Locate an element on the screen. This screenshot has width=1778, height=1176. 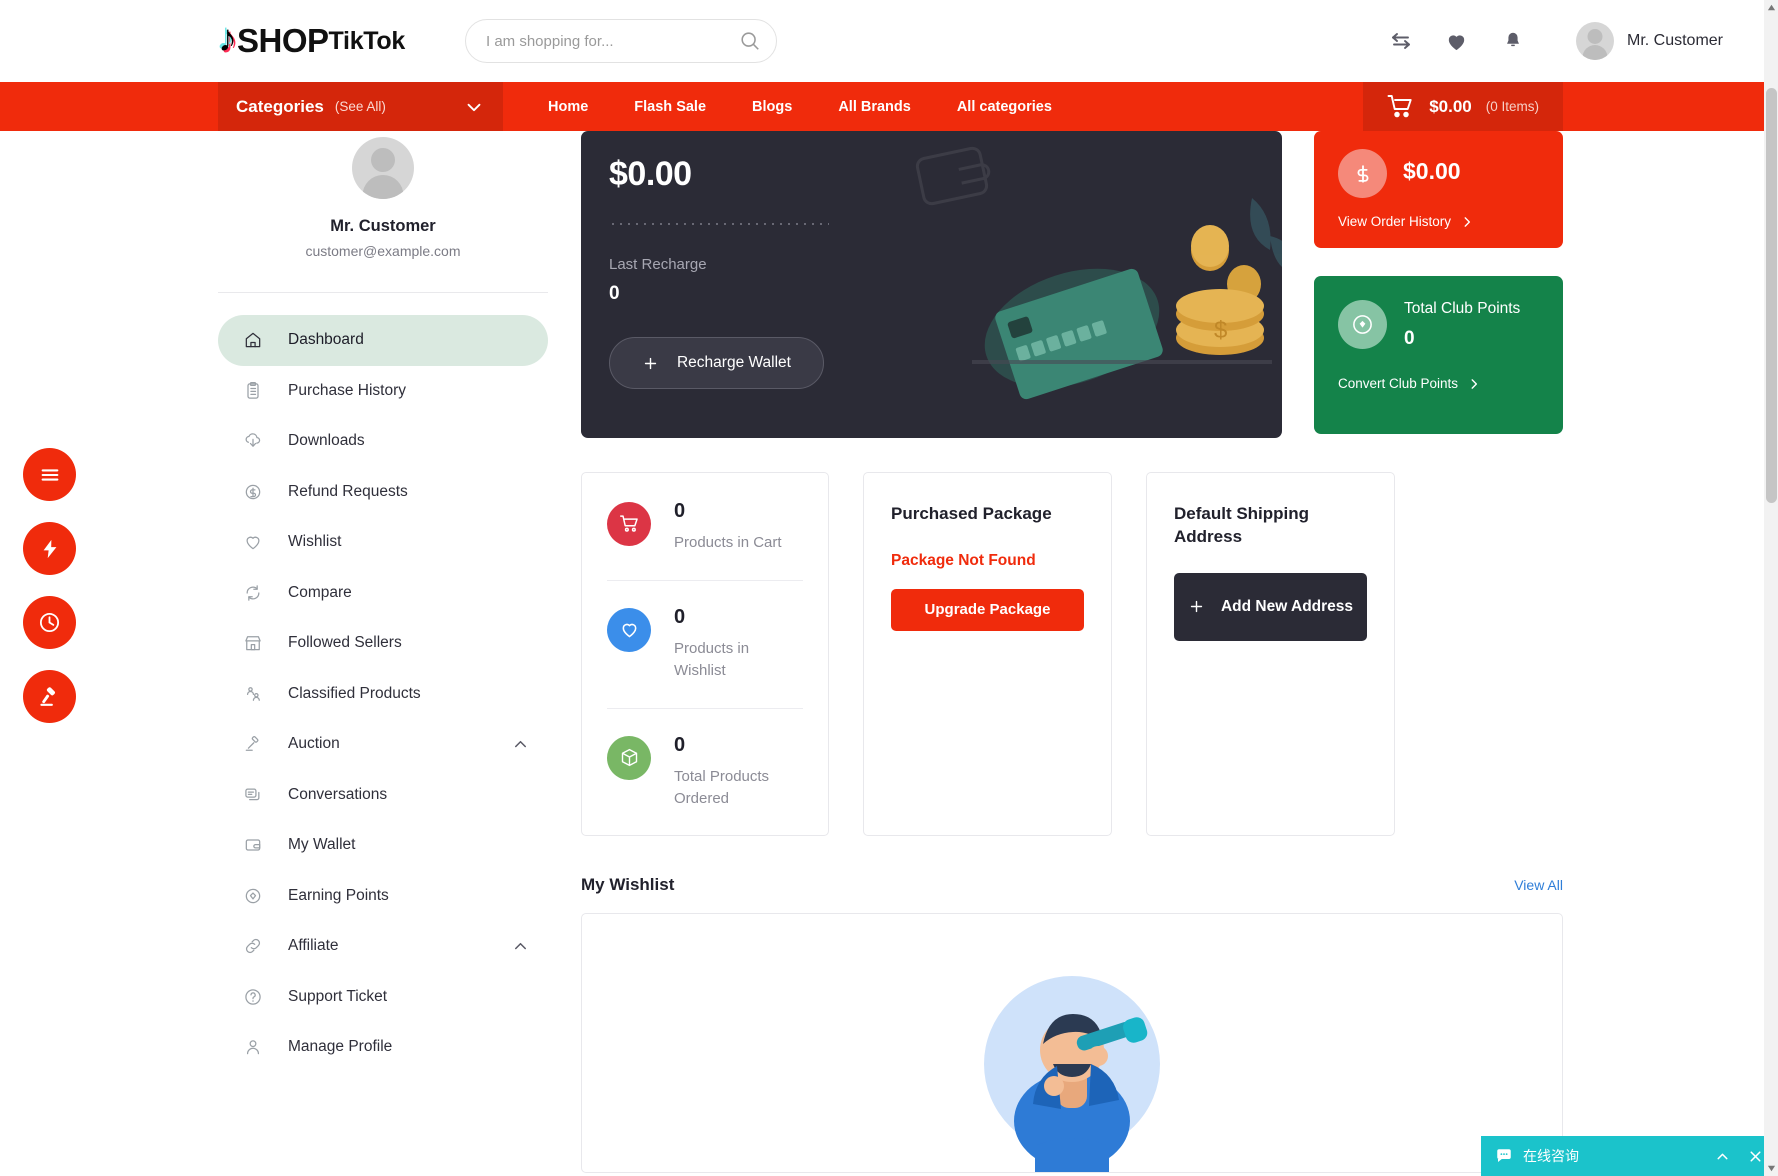
chevron-down-icon is located at coordinates (474, 107).